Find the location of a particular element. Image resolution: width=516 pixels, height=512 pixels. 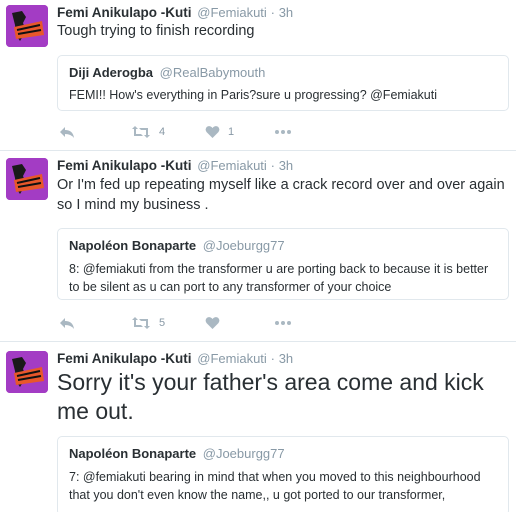

quoted-author-name: Diji Aderogba is located at coordinates (111, 72).